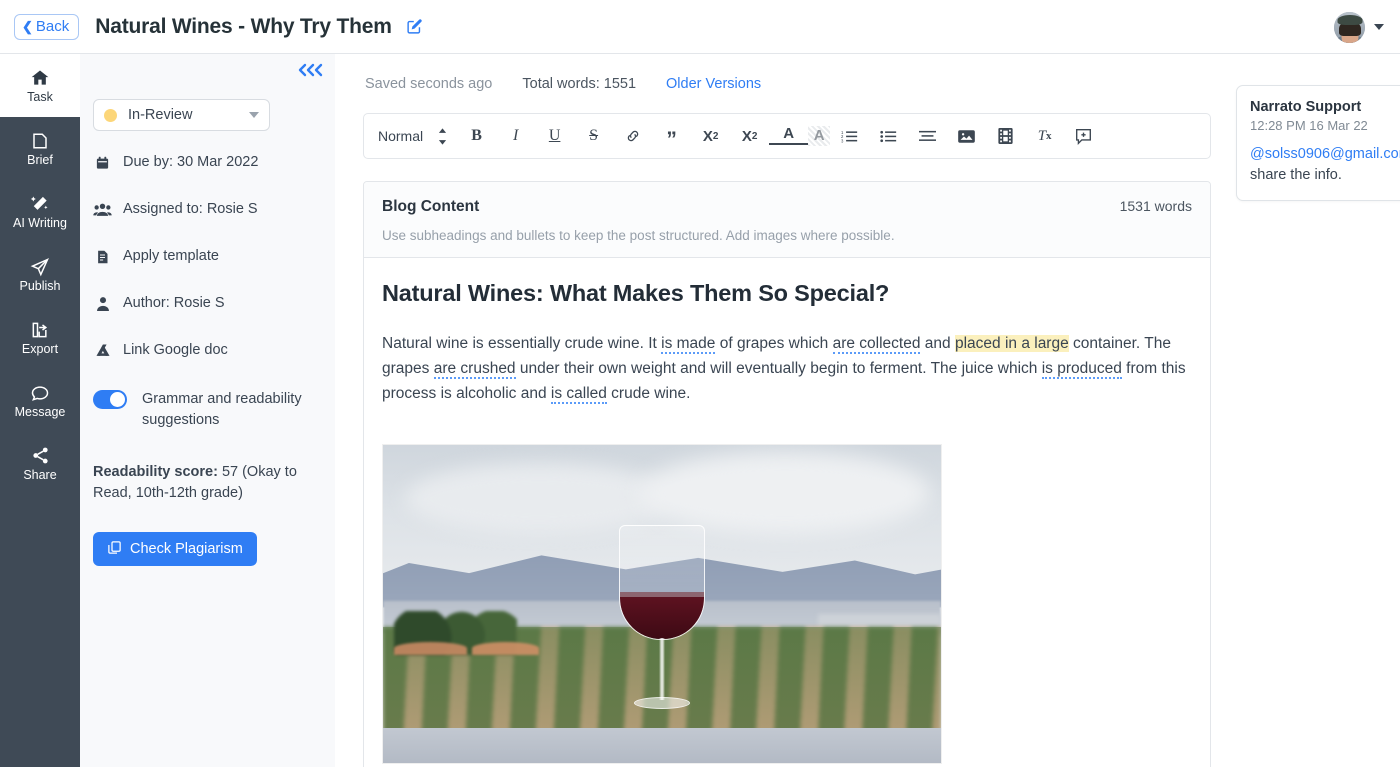  What do you see at coordinates (966, 136) in the screenshot?
I see `insert-image-icon` at bounding box center [966, 136].